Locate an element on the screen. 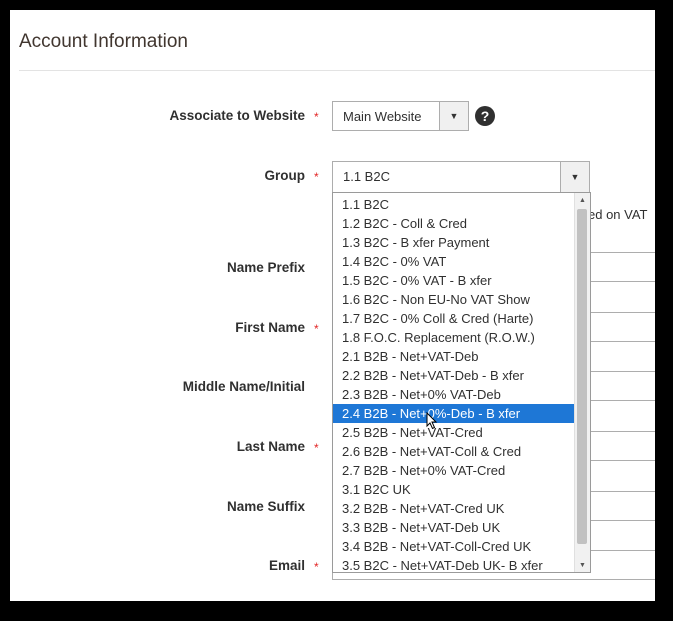 This screenshot has height=621, width=673. group-select-value: 1.1 B2C is located at coordinates (366, 176).